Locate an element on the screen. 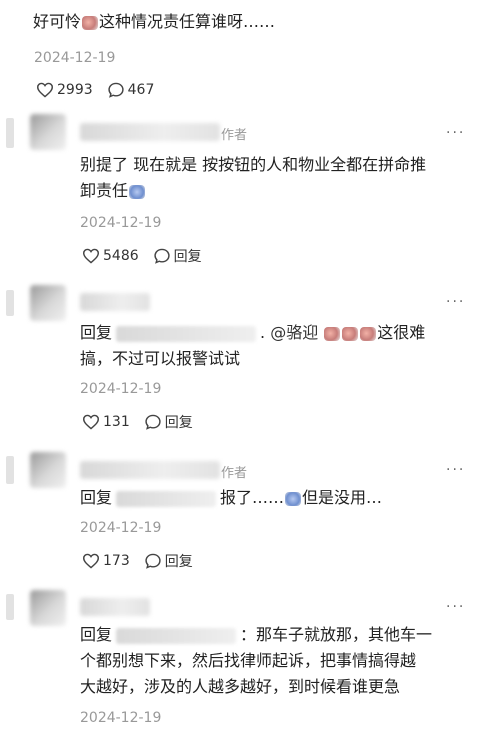  reply-text: 别提了 现在就是 按按钮的人和物业全都在拼命推 卸责任 is located at coordinates (280, 178).